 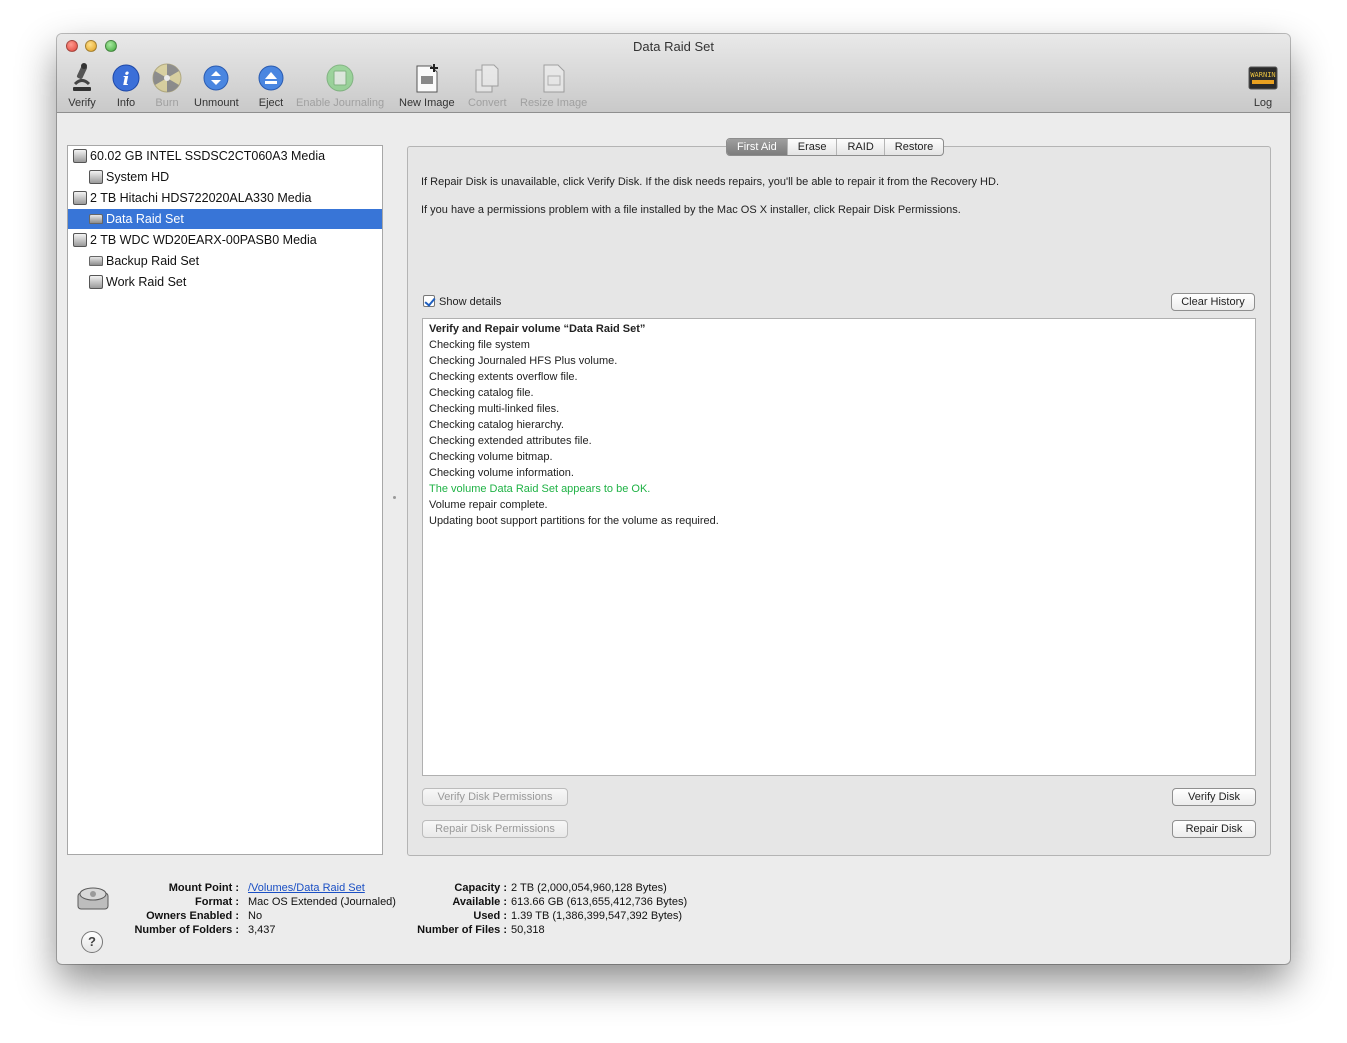 What do you see at coordinates (167, 78) in the screenshot?
I see `burn-disc-icon` at bounding box center [167, 78].